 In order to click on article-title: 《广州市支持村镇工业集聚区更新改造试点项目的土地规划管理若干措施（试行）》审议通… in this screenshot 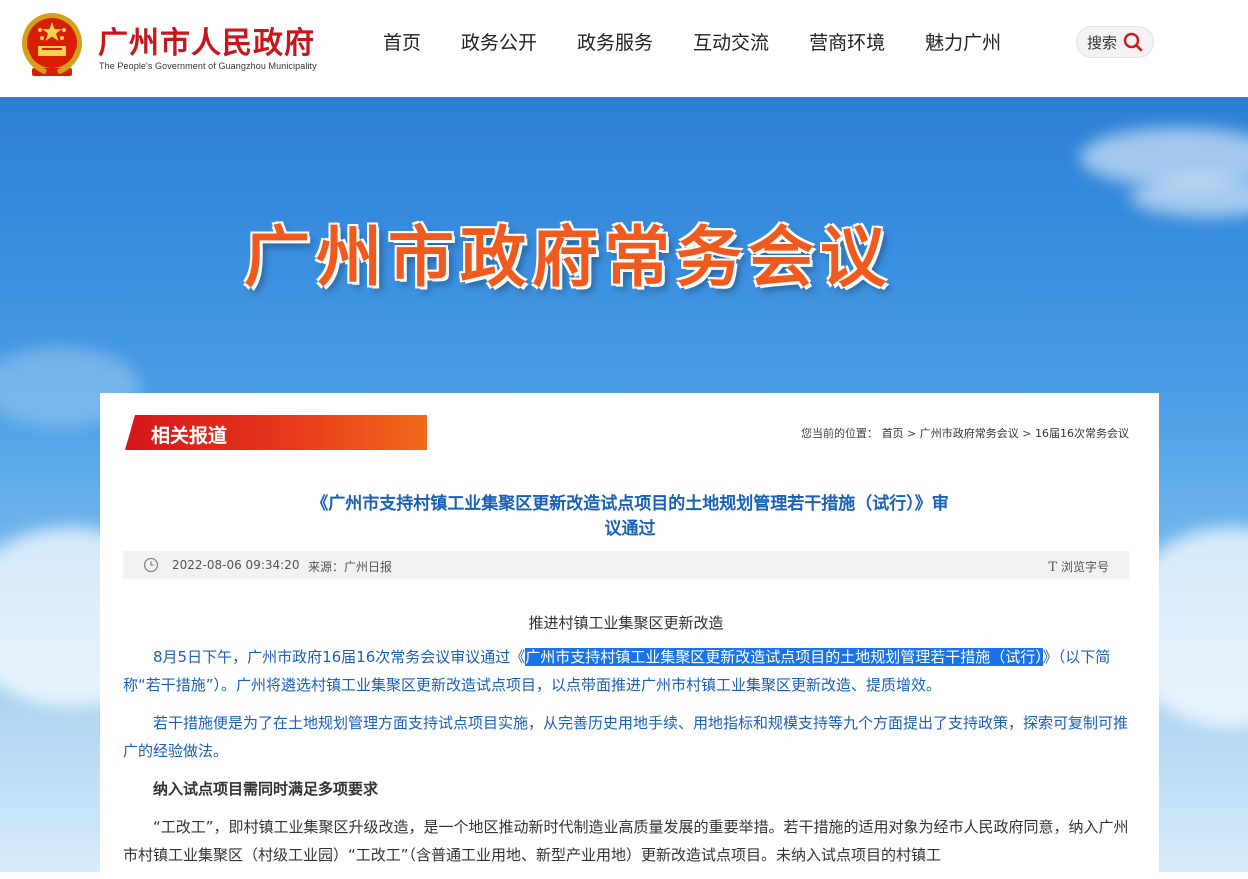, I will do `click(630, 516)`.